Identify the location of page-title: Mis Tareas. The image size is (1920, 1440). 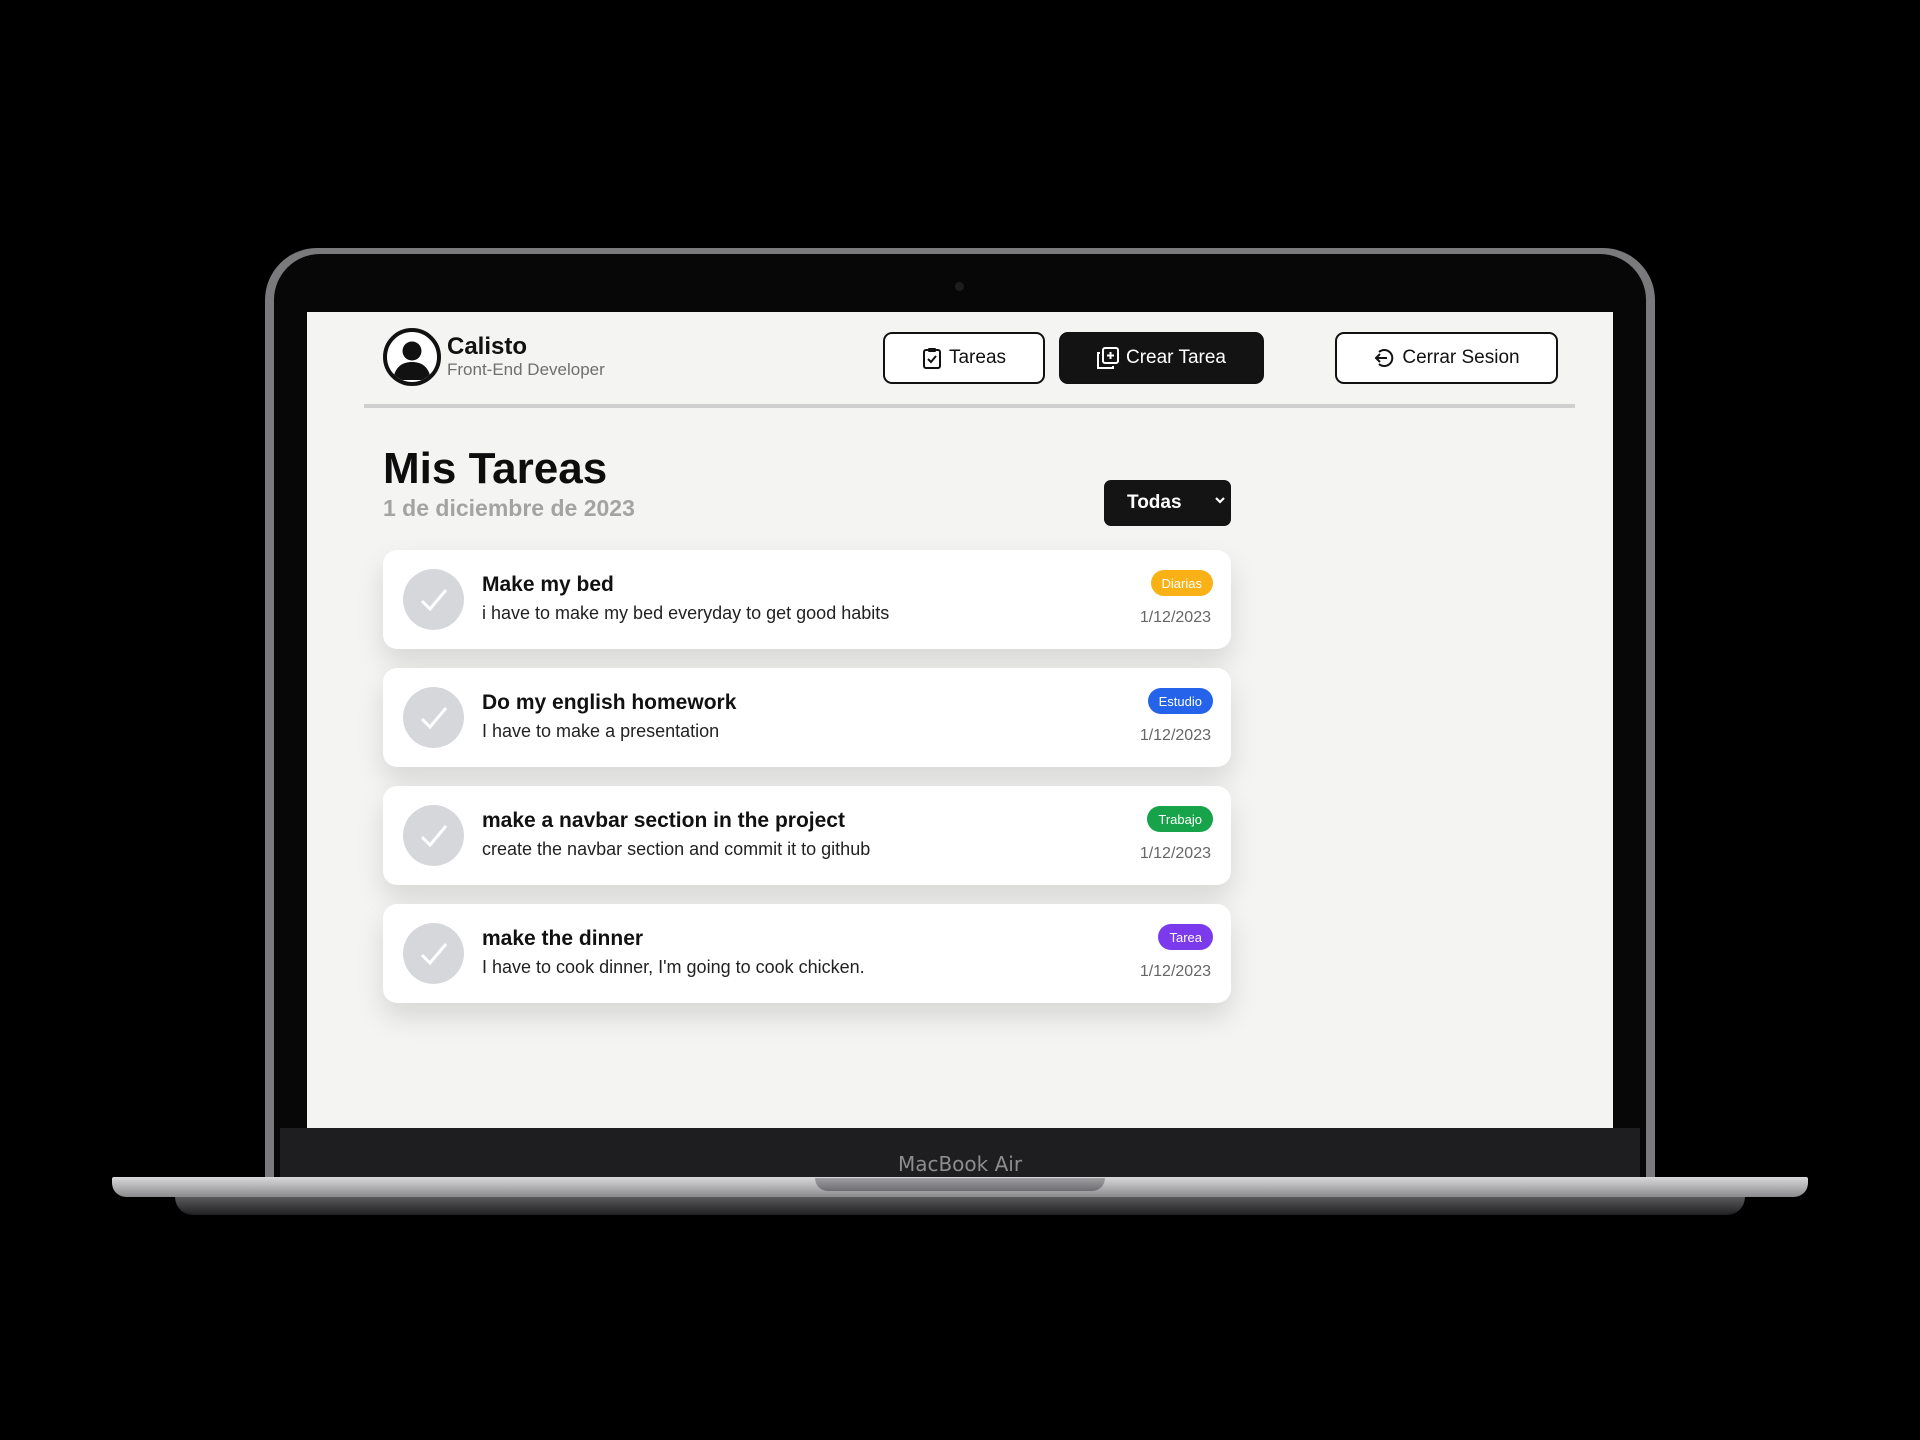
(495, 468).